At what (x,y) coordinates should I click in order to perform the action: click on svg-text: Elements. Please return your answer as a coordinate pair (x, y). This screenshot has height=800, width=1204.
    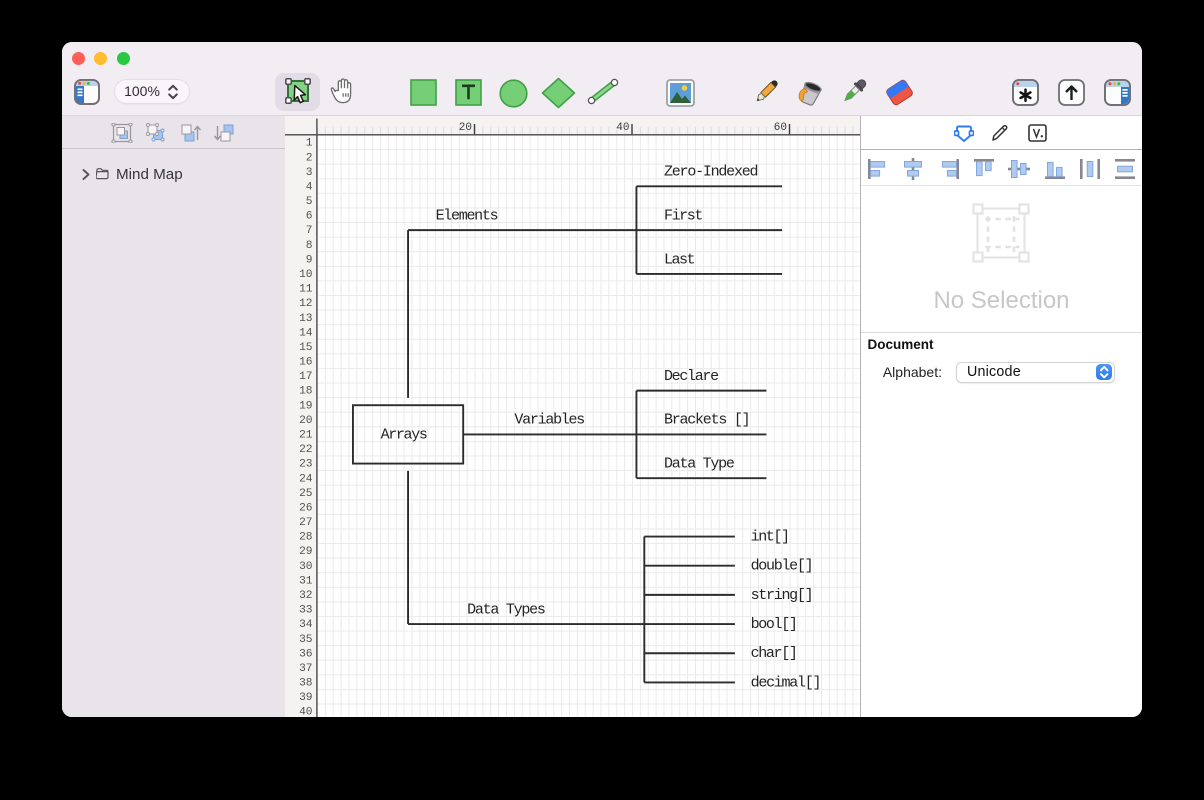
    Looking at the image, I should click on (467, 215).